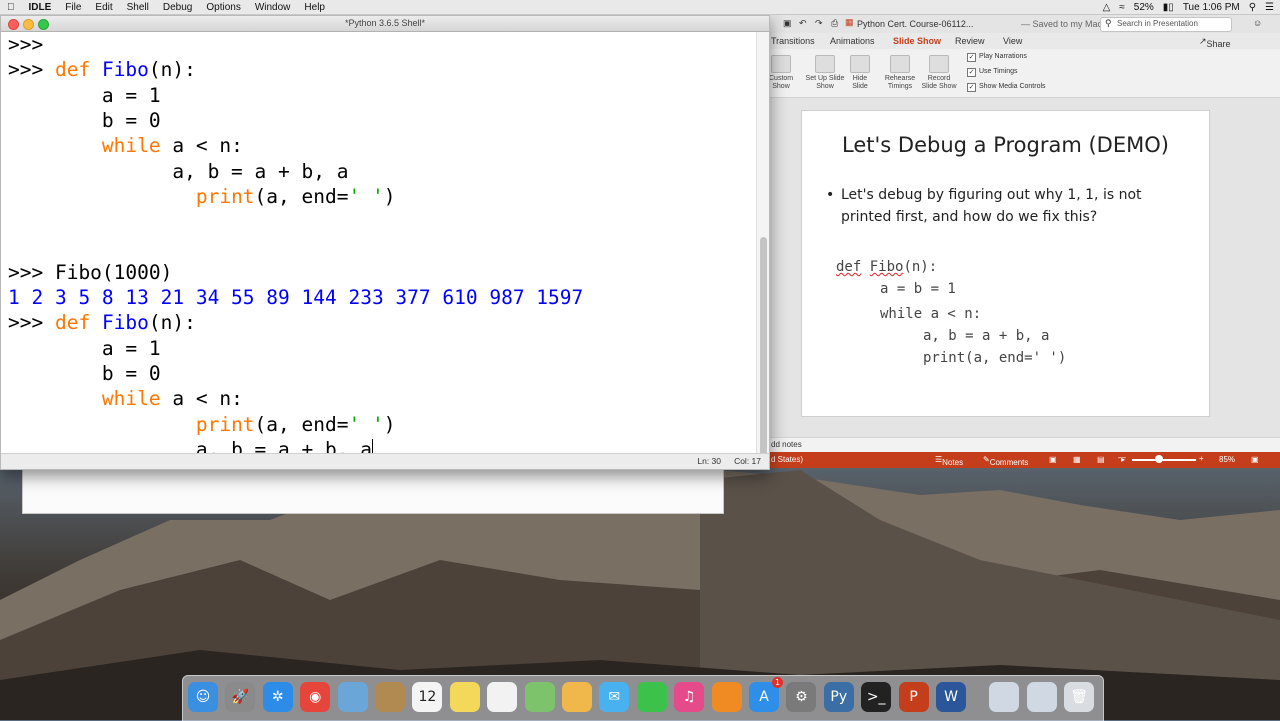 This screenshot has height=721, width=1280. Describe the element at coordinates (949, 461) in the screenshot. I see `notes-toggle: ☰ Notes` at that location.